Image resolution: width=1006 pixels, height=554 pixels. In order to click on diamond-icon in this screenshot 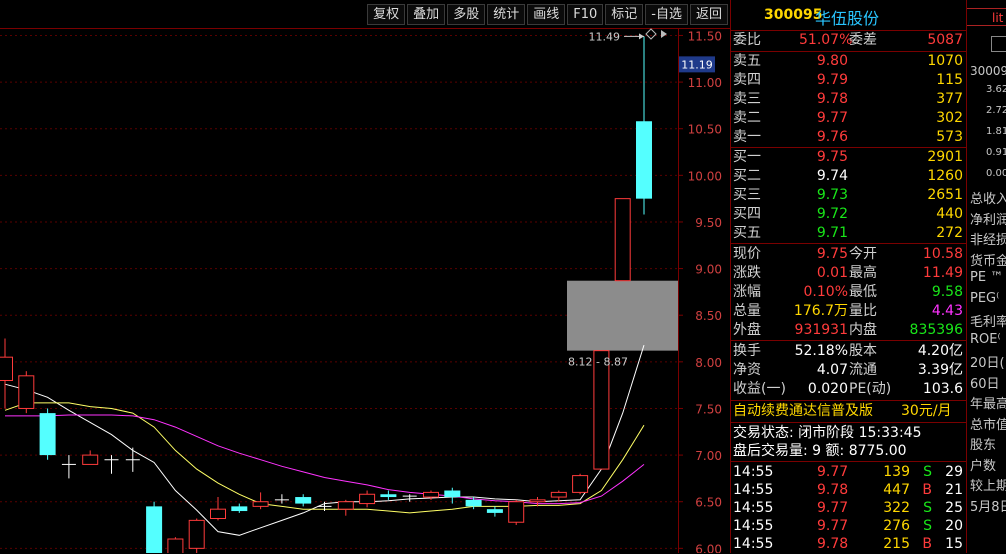, I will do `click(651, 34)`.